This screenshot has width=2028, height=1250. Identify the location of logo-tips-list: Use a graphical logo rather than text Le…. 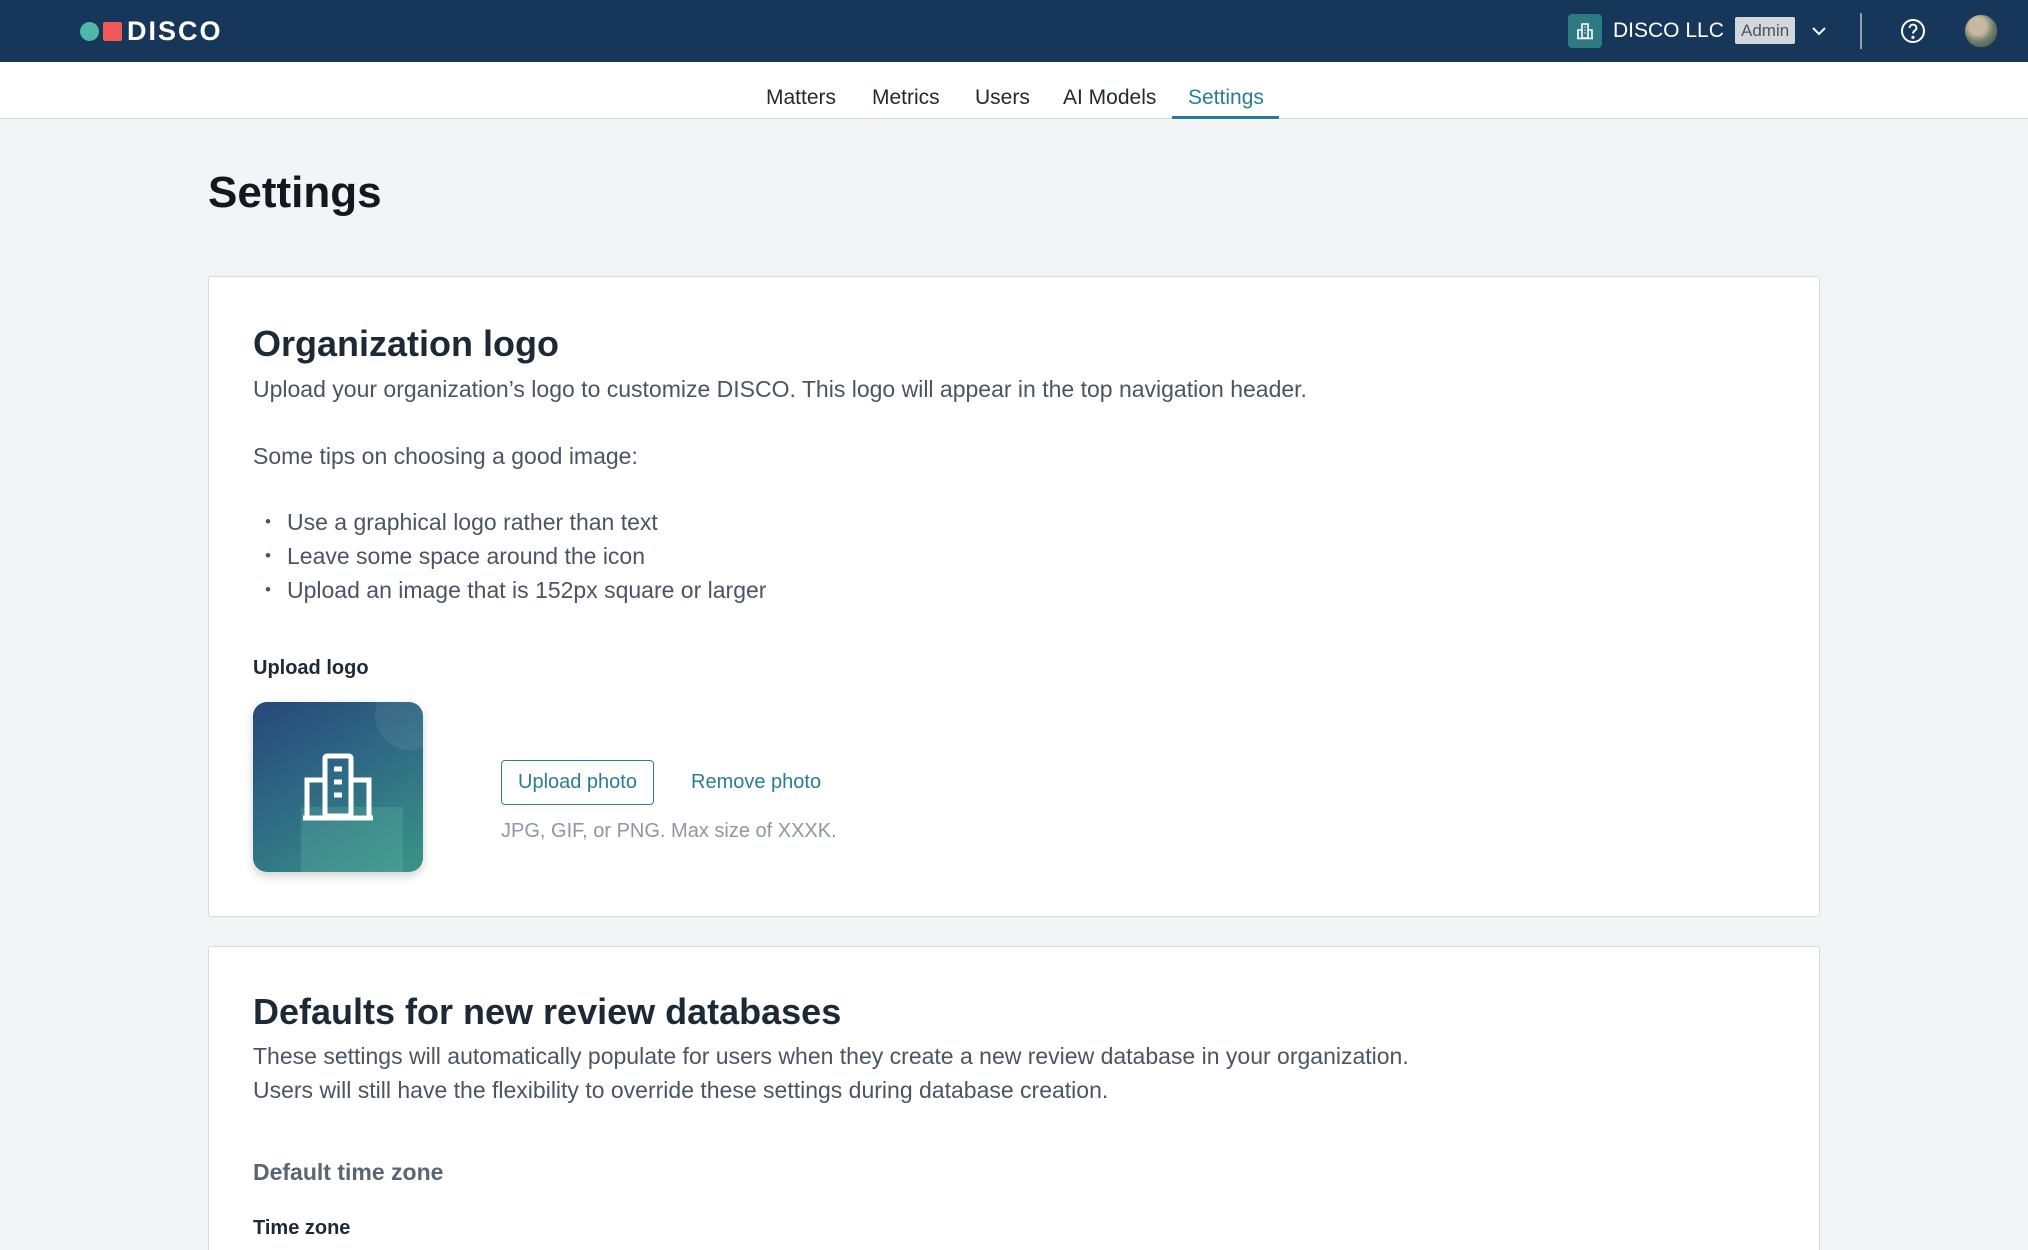
(515, 556).